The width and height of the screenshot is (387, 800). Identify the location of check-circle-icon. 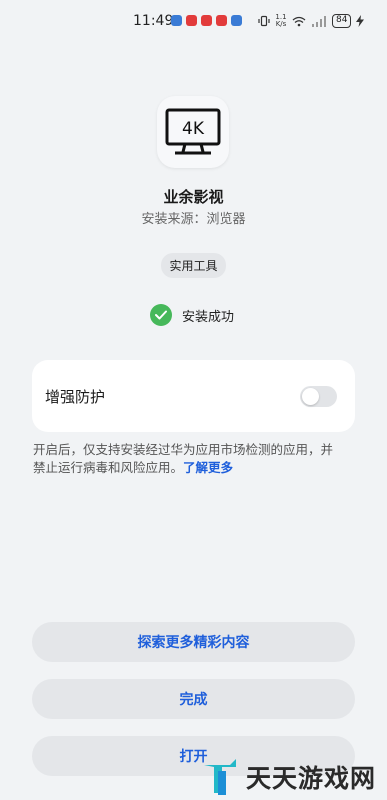
(161, 315).